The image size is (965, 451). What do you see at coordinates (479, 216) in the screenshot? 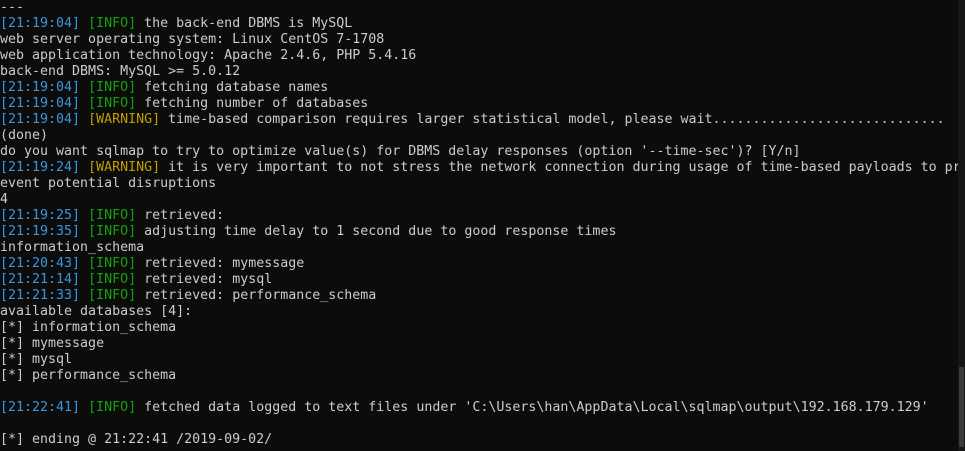
I see `console-line: [21:19:25] [INFO] retrieved:` at bounding box center [479, 216].